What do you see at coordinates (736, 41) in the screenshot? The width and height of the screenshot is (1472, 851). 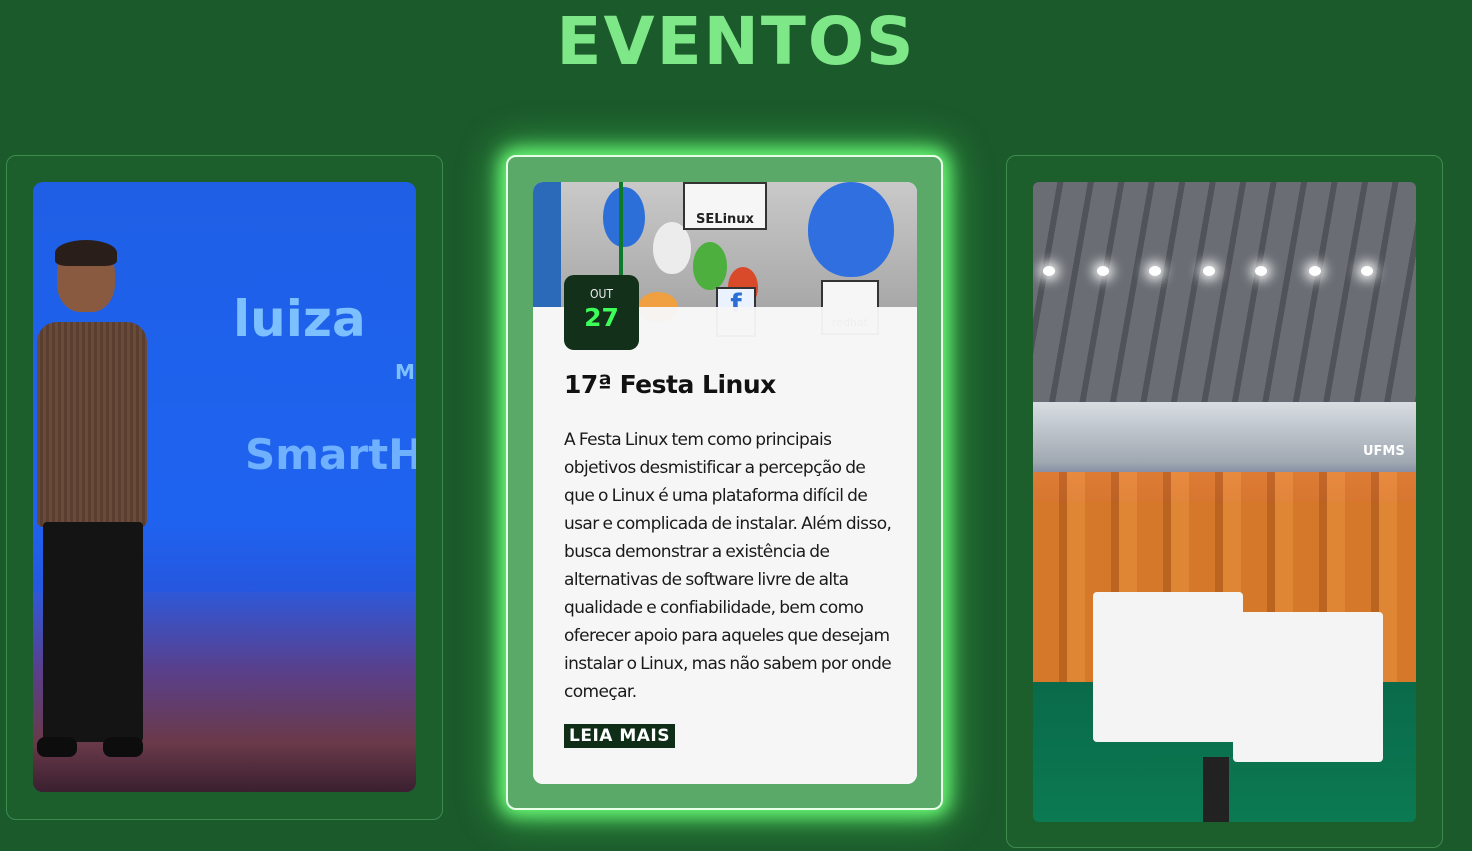 I see `section-title: EVENTOS` at bounding box center [736, 41].